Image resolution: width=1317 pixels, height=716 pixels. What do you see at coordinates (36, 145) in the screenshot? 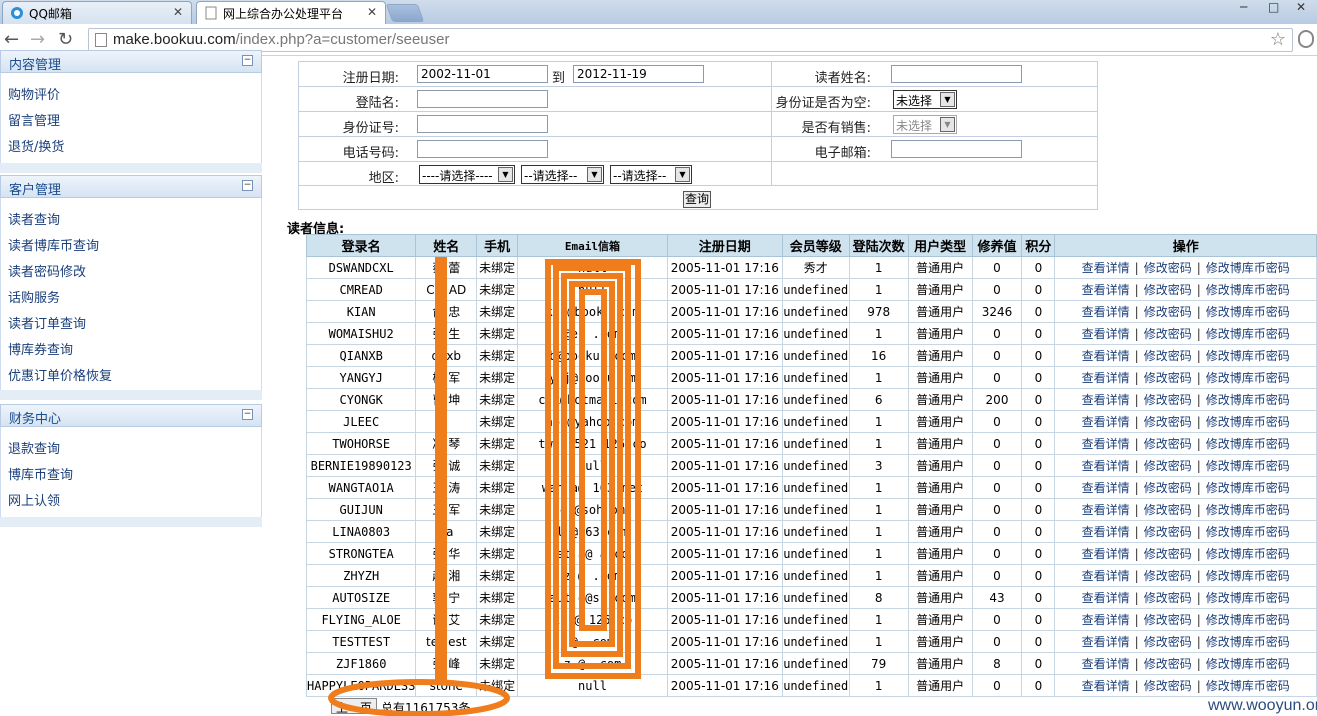
I see `sidebar-item-returns: 退货/换货` at bounding box center [36, 145].